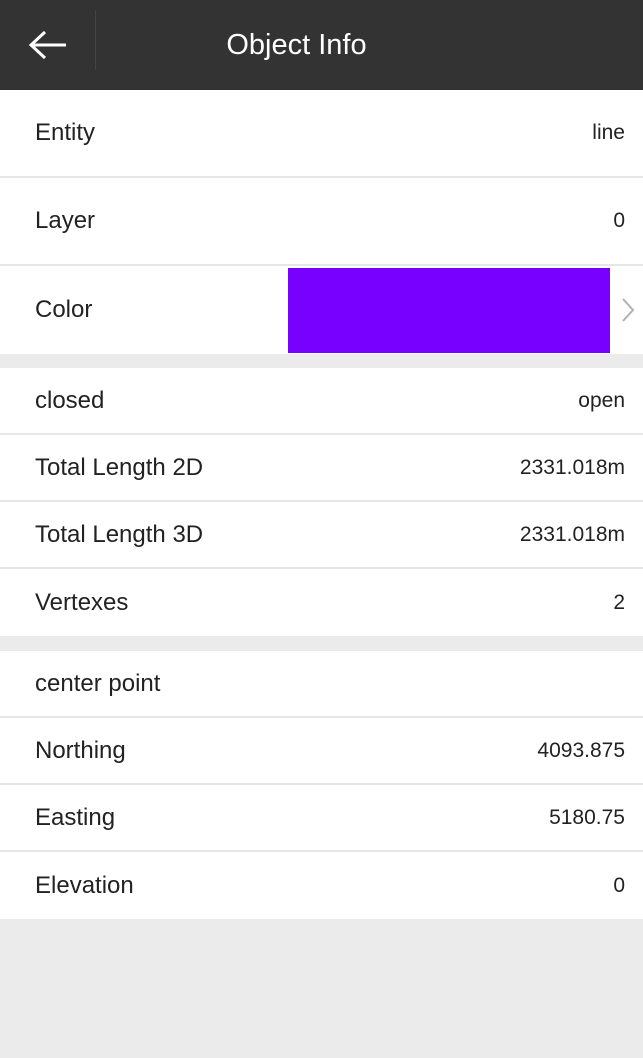  Describe the element at coordinates (64, 309) in the screenshot. I see `color-label: Color` at that location.